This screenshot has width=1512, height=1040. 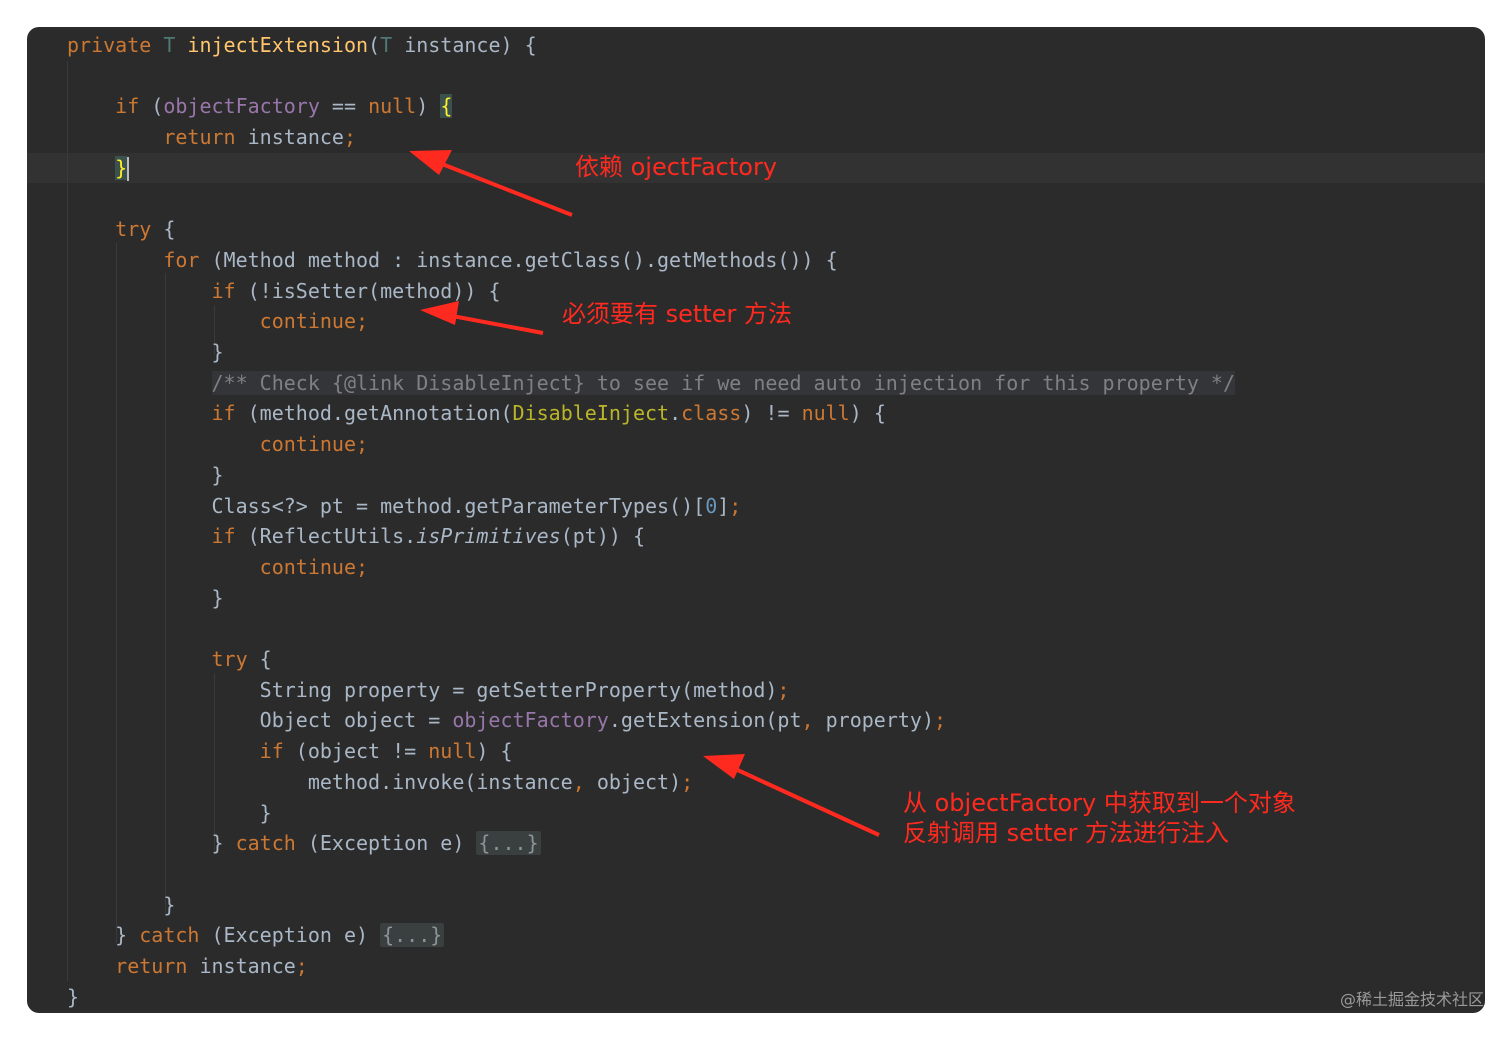 I want to click on annotation-note-object-factory: 依赖 ojectFactory, so click(x=676, y=167).